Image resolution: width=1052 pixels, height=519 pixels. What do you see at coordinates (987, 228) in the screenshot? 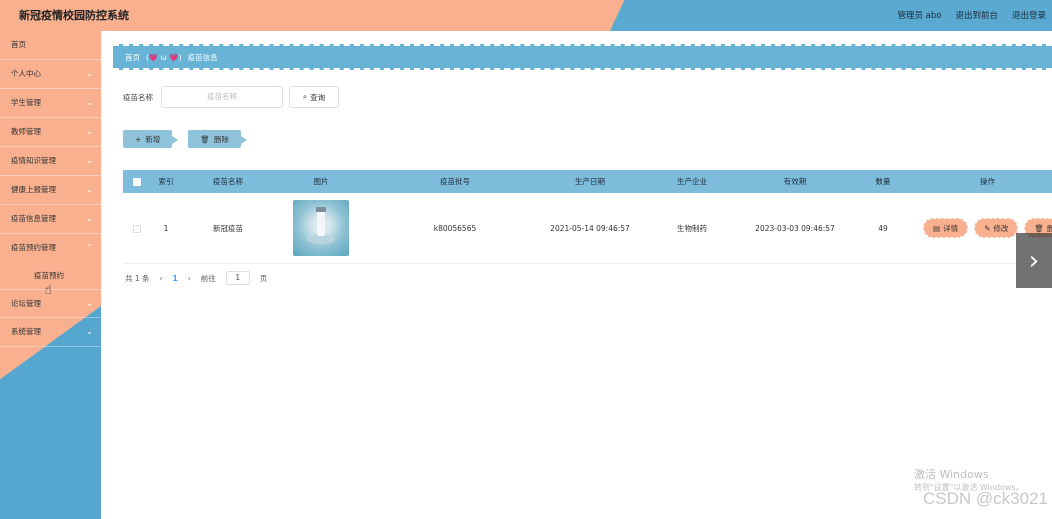
I see `edit-icon: ✎` at bounding box center [987, 228].